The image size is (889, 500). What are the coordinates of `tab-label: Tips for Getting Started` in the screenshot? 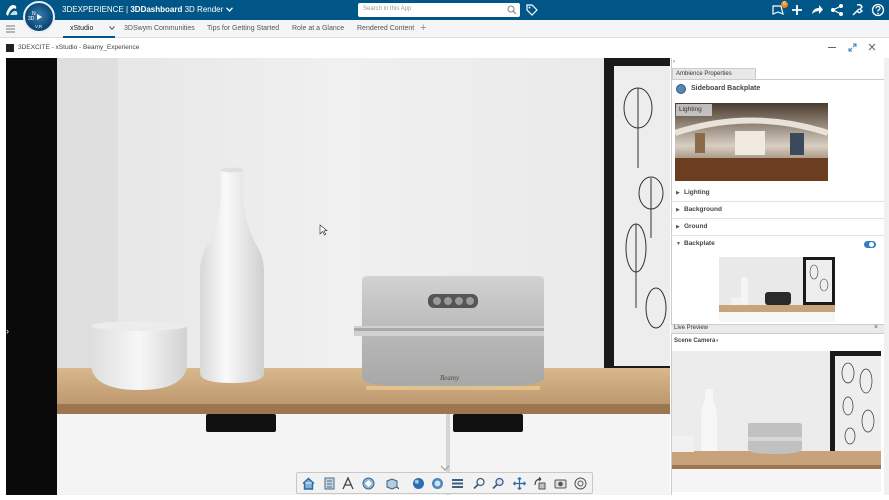 It's located at (243, 28).